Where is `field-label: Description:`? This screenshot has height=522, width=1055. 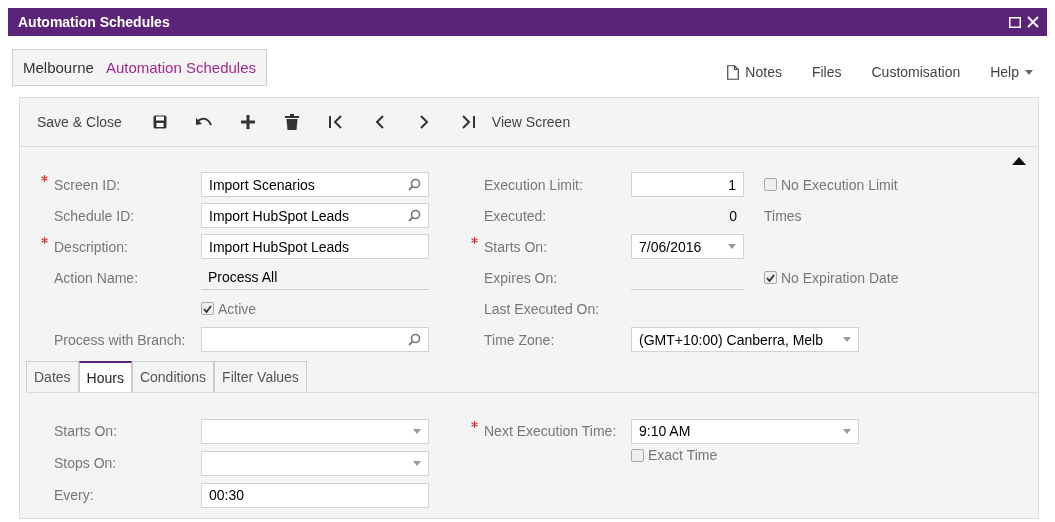
field-label: Description: is located at coordinates (91, 246).